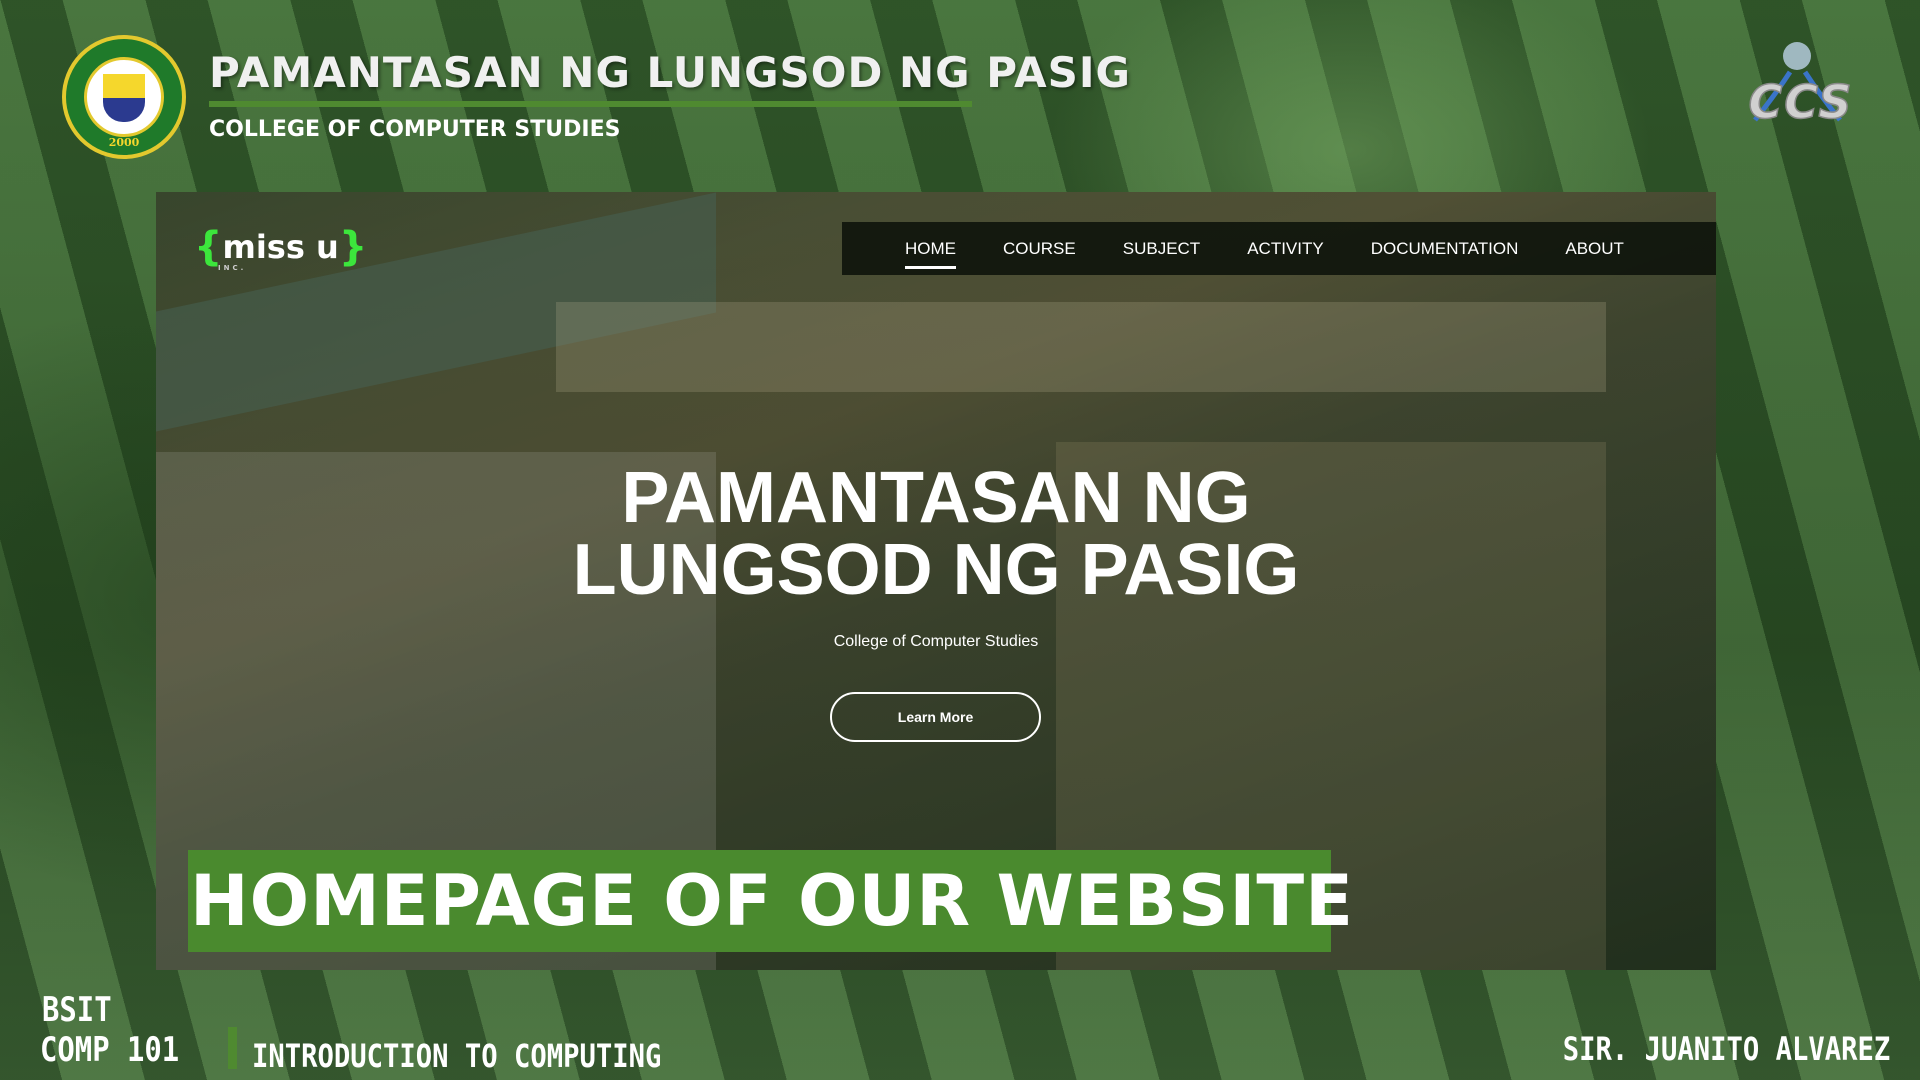  Describe the element at coordinates (1039, 249) in the screenshot. I see `nav-course: COURSE` at that location.